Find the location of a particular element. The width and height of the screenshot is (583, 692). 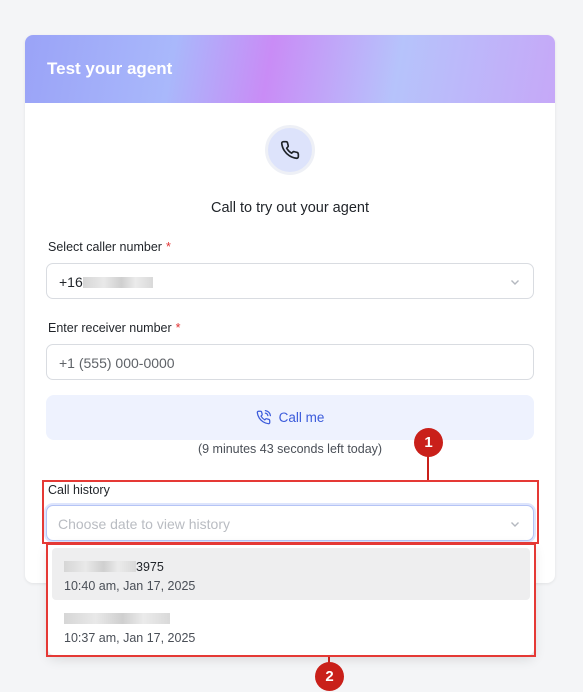

call-me-button: Call me is located at coordinates (290, 417).